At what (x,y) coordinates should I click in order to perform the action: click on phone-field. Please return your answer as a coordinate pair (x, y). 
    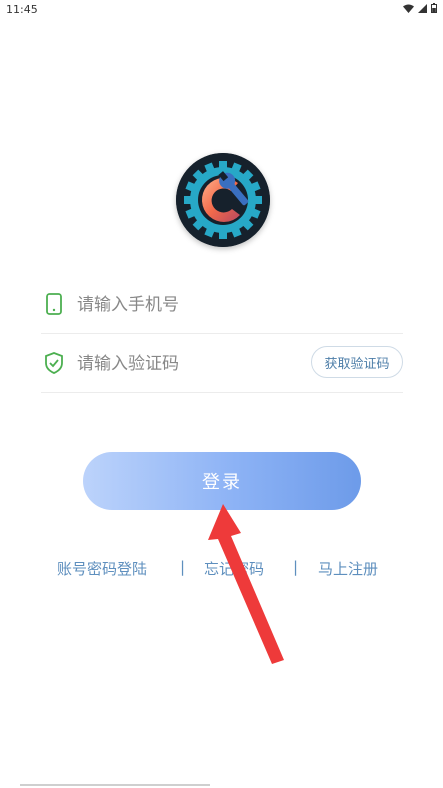
    Looking at the image, I should click on (222, 304).